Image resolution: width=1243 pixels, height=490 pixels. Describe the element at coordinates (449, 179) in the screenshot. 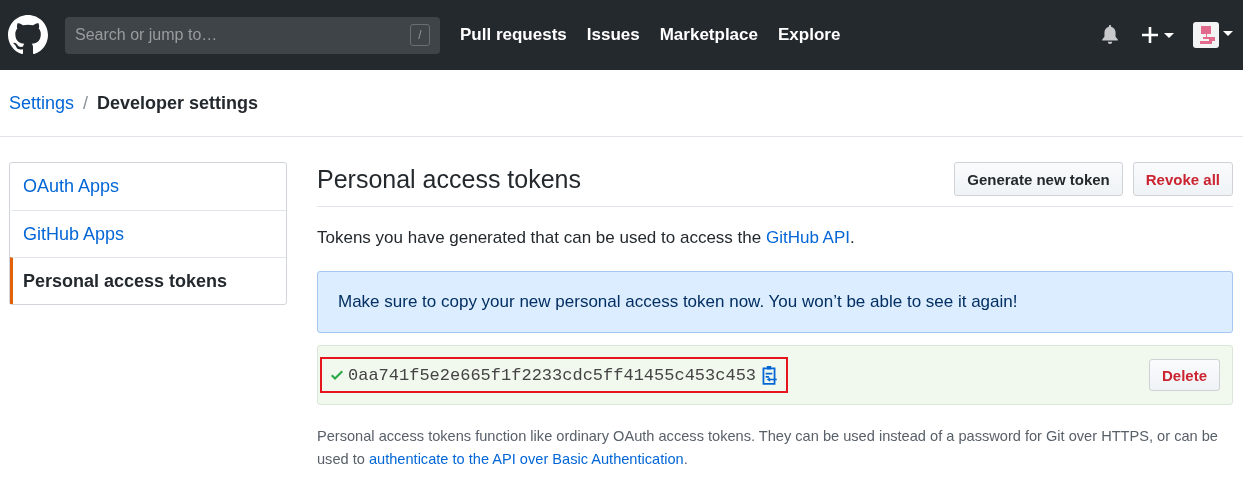

I see `page-title: Personal access tokens` at that location.